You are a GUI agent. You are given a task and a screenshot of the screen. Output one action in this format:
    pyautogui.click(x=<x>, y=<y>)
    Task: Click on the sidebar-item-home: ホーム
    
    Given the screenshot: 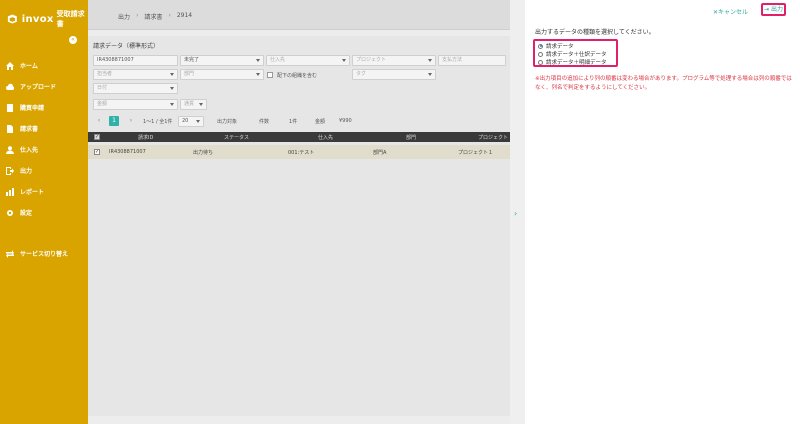 What is the action you would take?
    pyautogui.click(x=44, y=65)
    